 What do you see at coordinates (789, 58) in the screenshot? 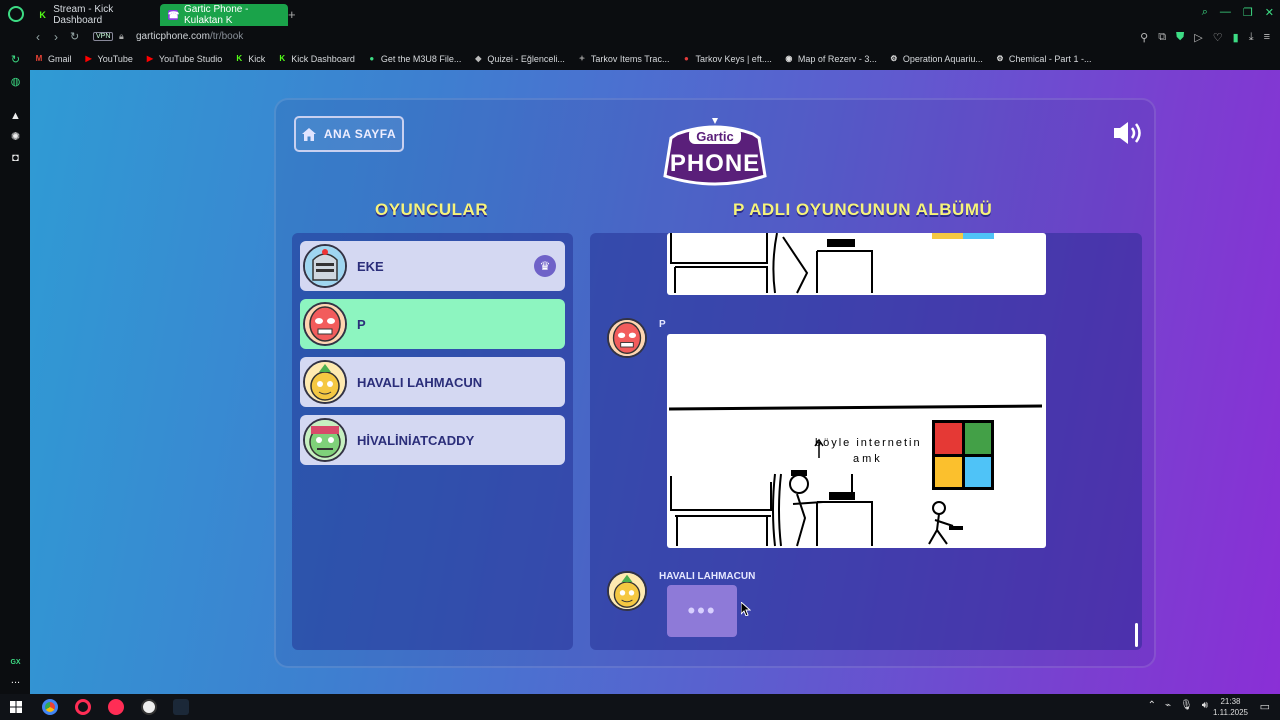
I see `bookmark-favicon-icon: ◉` at bounding box center [789, 58].